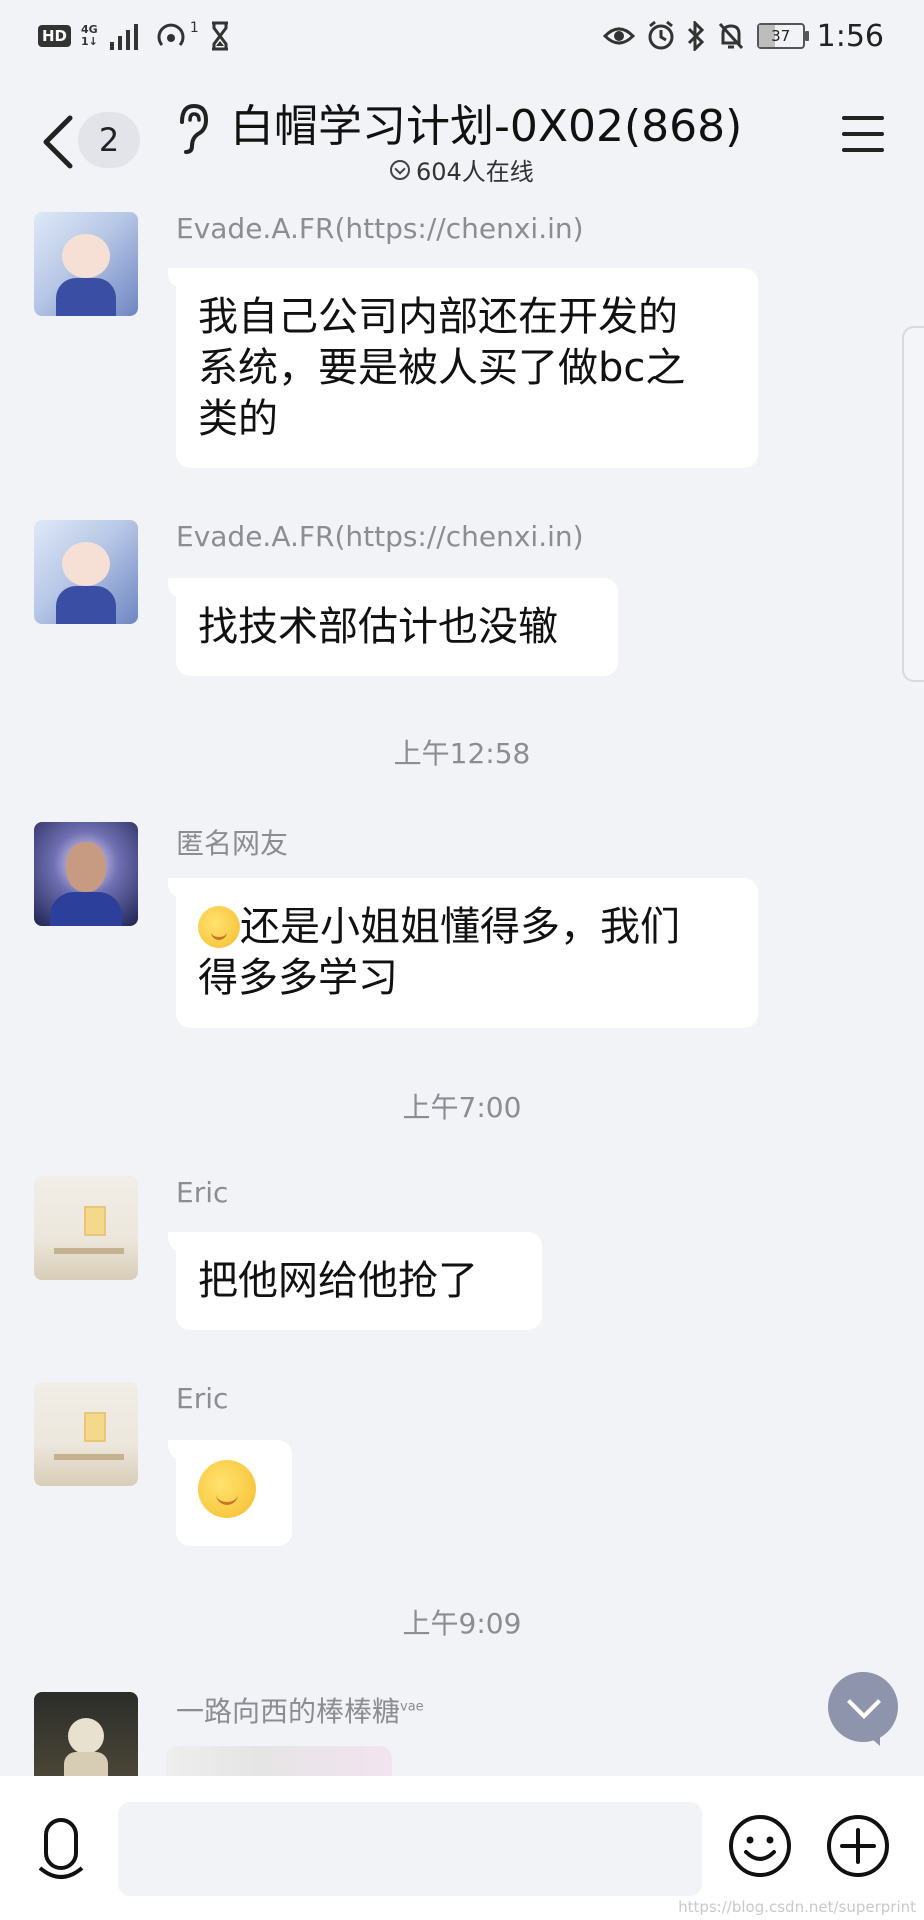 The height and width of the screenshot is (1920, 924). I want to click on thinking-emoji-icon, so click(227, 1489).